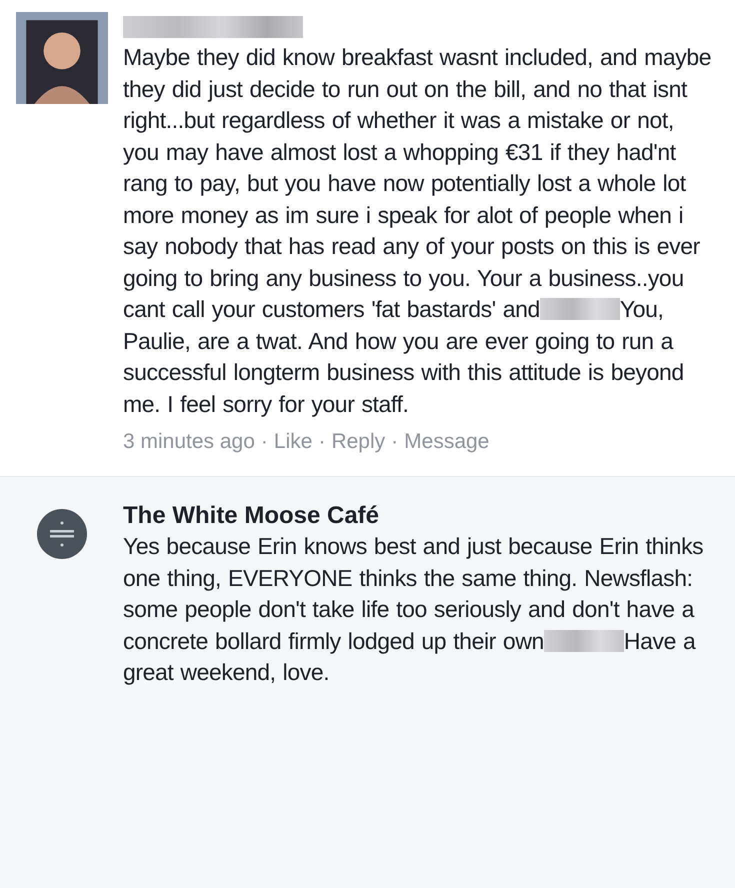 The width and height of the screenshot is (735, 888). I want to click on action-link: Like, so click(293, 442).